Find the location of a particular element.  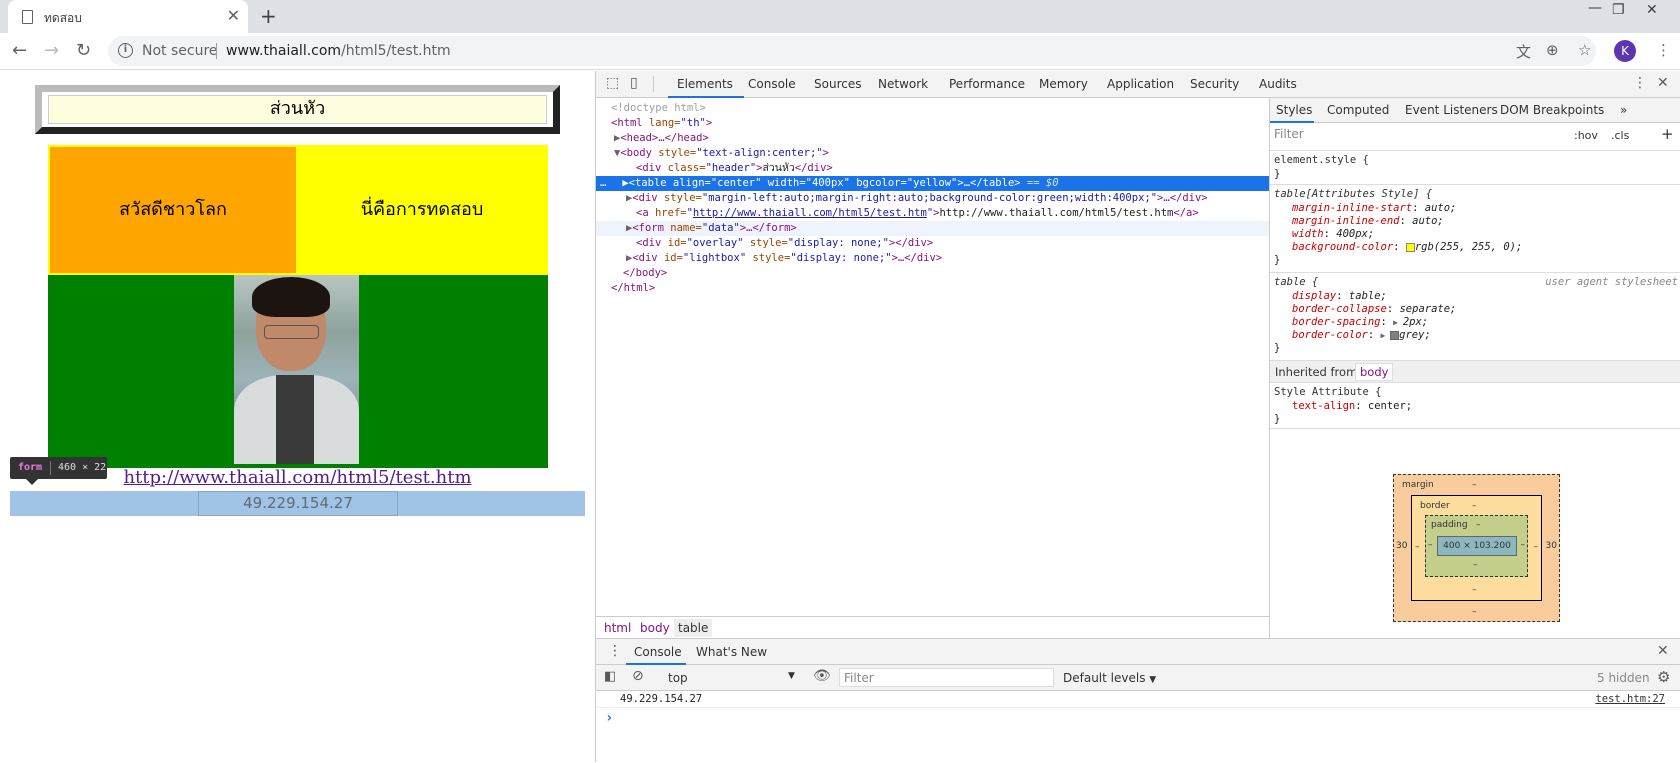

css-property: background-color: rgb(255, 255, 0); is located at coordinates (1407, 247).